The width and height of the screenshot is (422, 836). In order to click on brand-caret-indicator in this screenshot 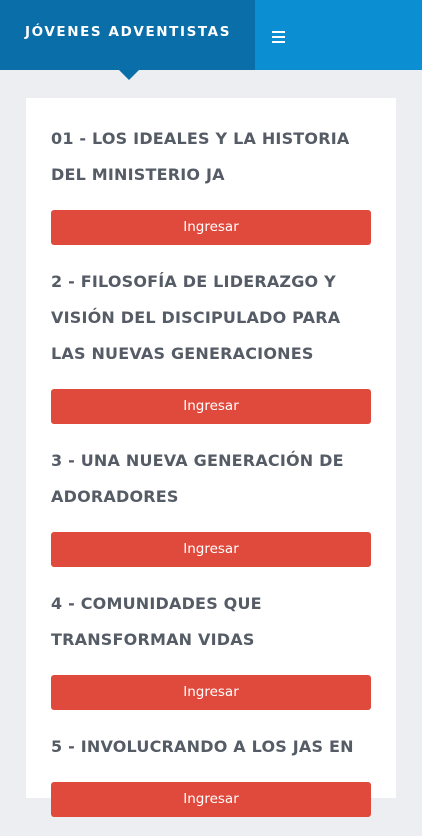, I will do `click(129, 75)`.